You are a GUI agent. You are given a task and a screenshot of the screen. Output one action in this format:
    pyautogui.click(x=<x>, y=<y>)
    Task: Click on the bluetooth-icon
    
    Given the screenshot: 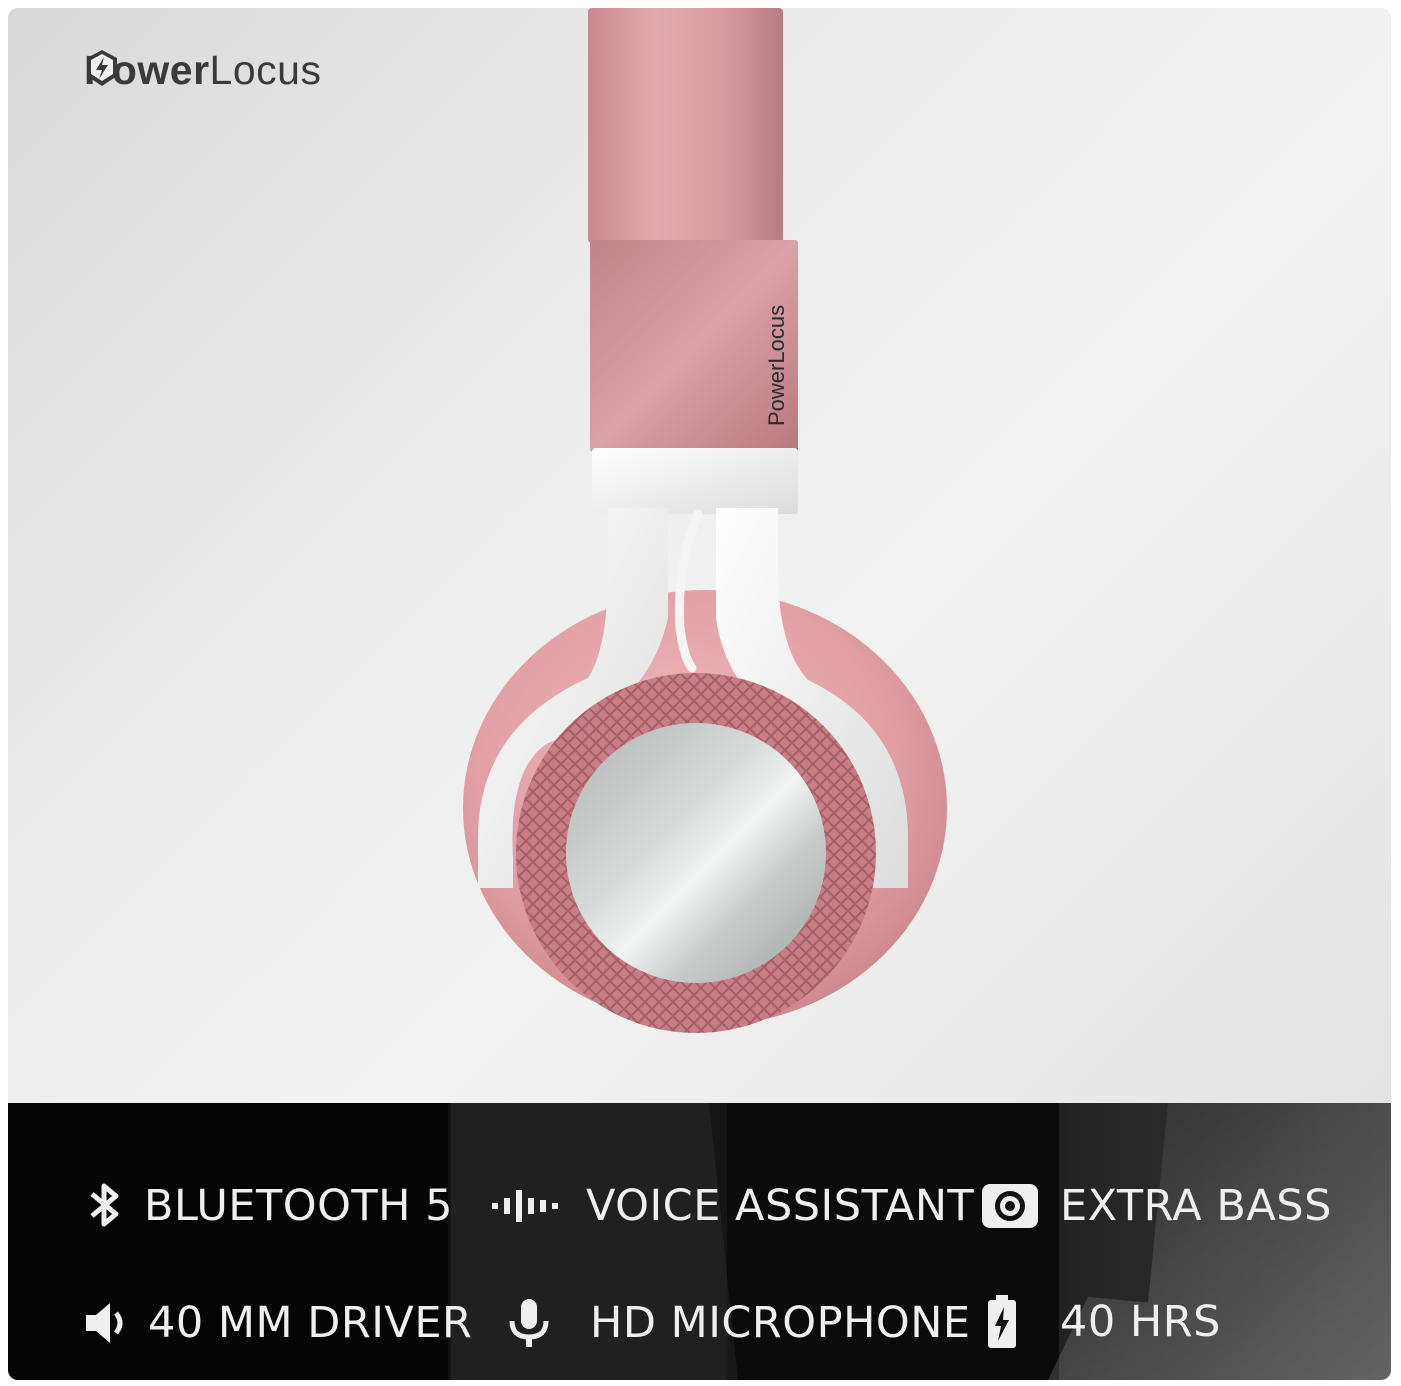 What is the action you would take?
    pyautogui.click(x=104, y=1205)
    